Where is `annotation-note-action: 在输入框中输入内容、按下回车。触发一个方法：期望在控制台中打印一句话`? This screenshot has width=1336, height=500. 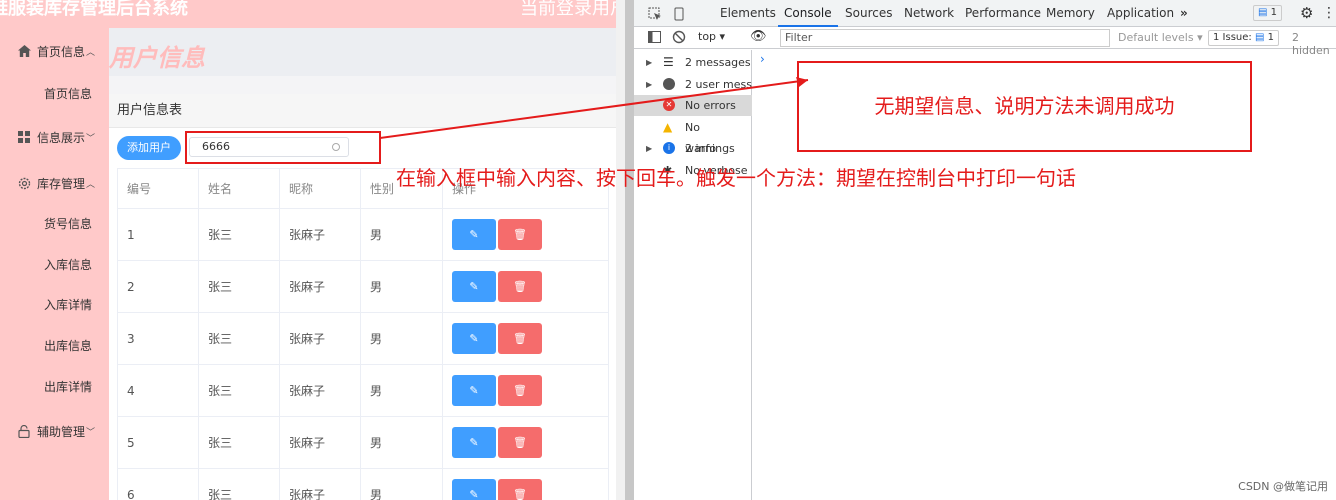
annotation-note-action: 在输入框中输入内容、按下回车。触发一个方法：期望在控制台中打印一句话 is located at coordinates (736, 178).